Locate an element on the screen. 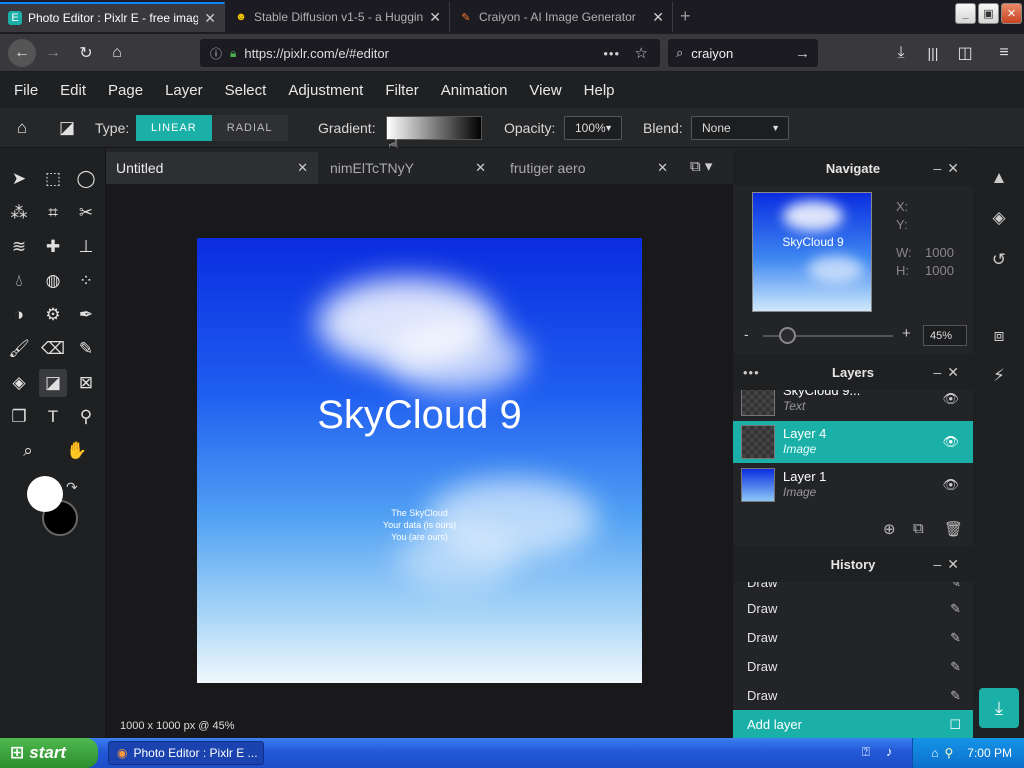 Image resolution: width=1024 pixels, height=768 pixels. add-layer-icon: ⊕ is located at coordinates (889, 529).